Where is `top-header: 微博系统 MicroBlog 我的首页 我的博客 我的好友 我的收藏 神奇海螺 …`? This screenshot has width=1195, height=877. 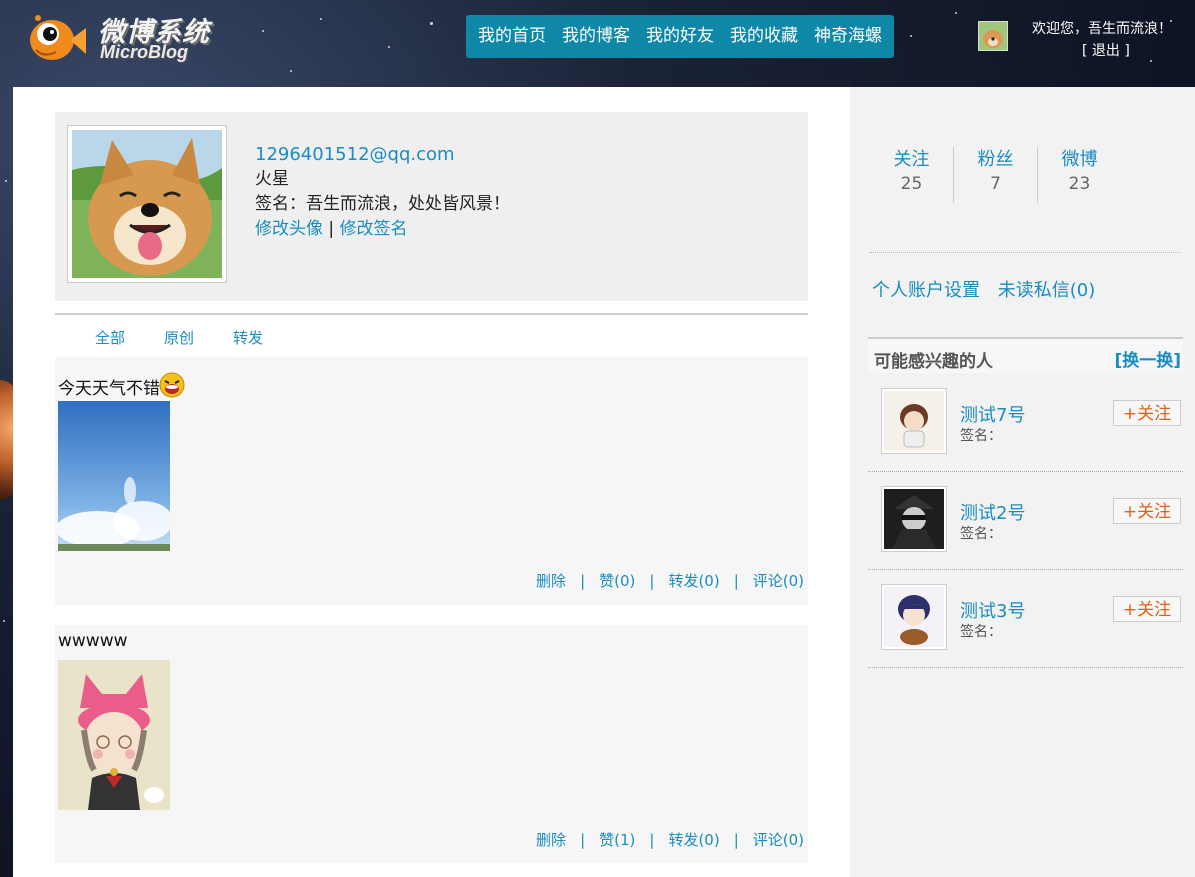 top-header: 微博系统 MicroBlog 我的首页 我的博客 我的好友 我的收藏 神奇海螺 … is located at coordinates (597, 43).